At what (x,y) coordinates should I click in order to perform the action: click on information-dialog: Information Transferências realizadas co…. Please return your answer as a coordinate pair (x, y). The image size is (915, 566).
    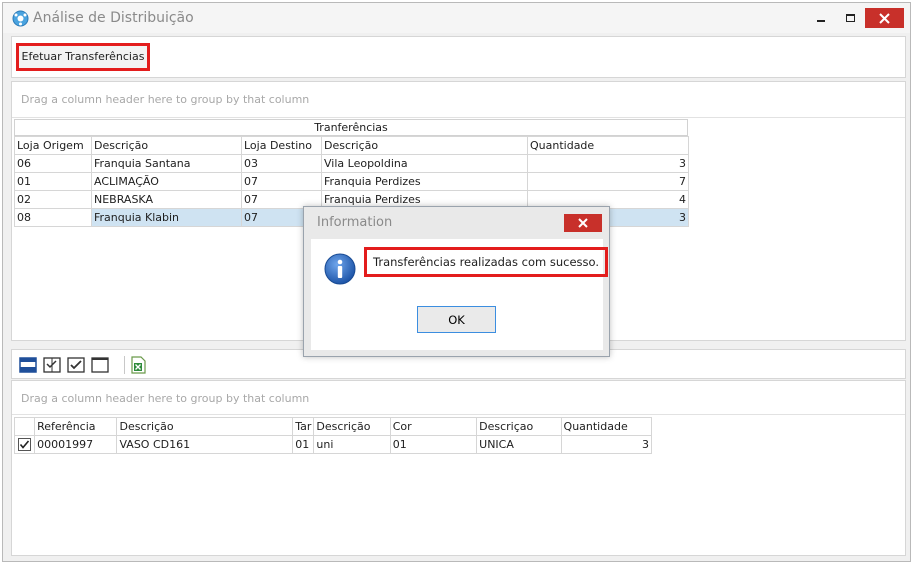
    Looking at the image, I should click on (456, 281).